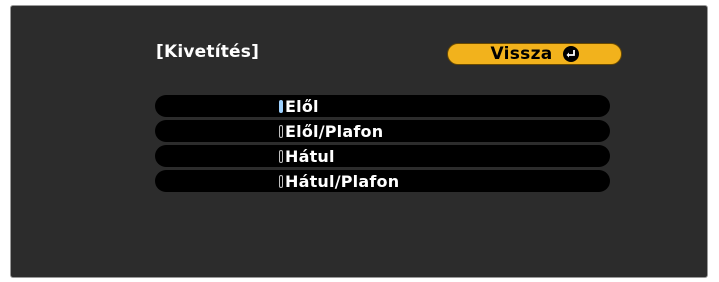 Image resolution: width=719 pixels, height=282 pixels. What do you see at coordinates (281, 106) in the screenshot?
I see `radio-selected-icon` at bounding box center [281, 106].